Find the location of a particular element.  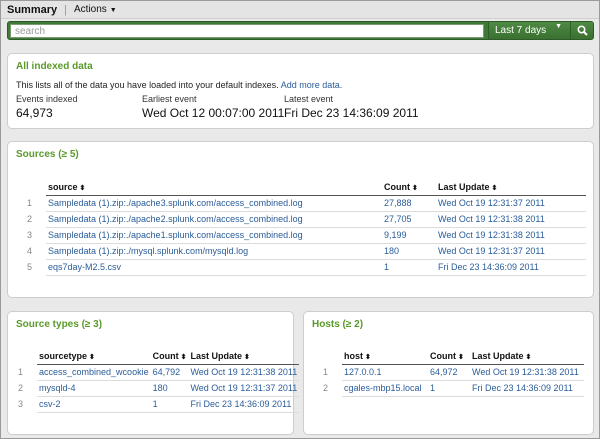

event-count: 64,972 is located at coordinates (449, 372).